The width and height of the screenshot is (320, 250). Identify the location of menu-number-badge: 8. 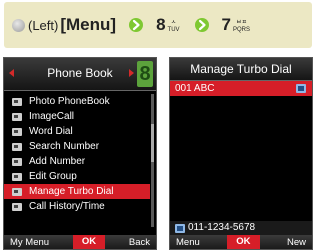
(145, 74).